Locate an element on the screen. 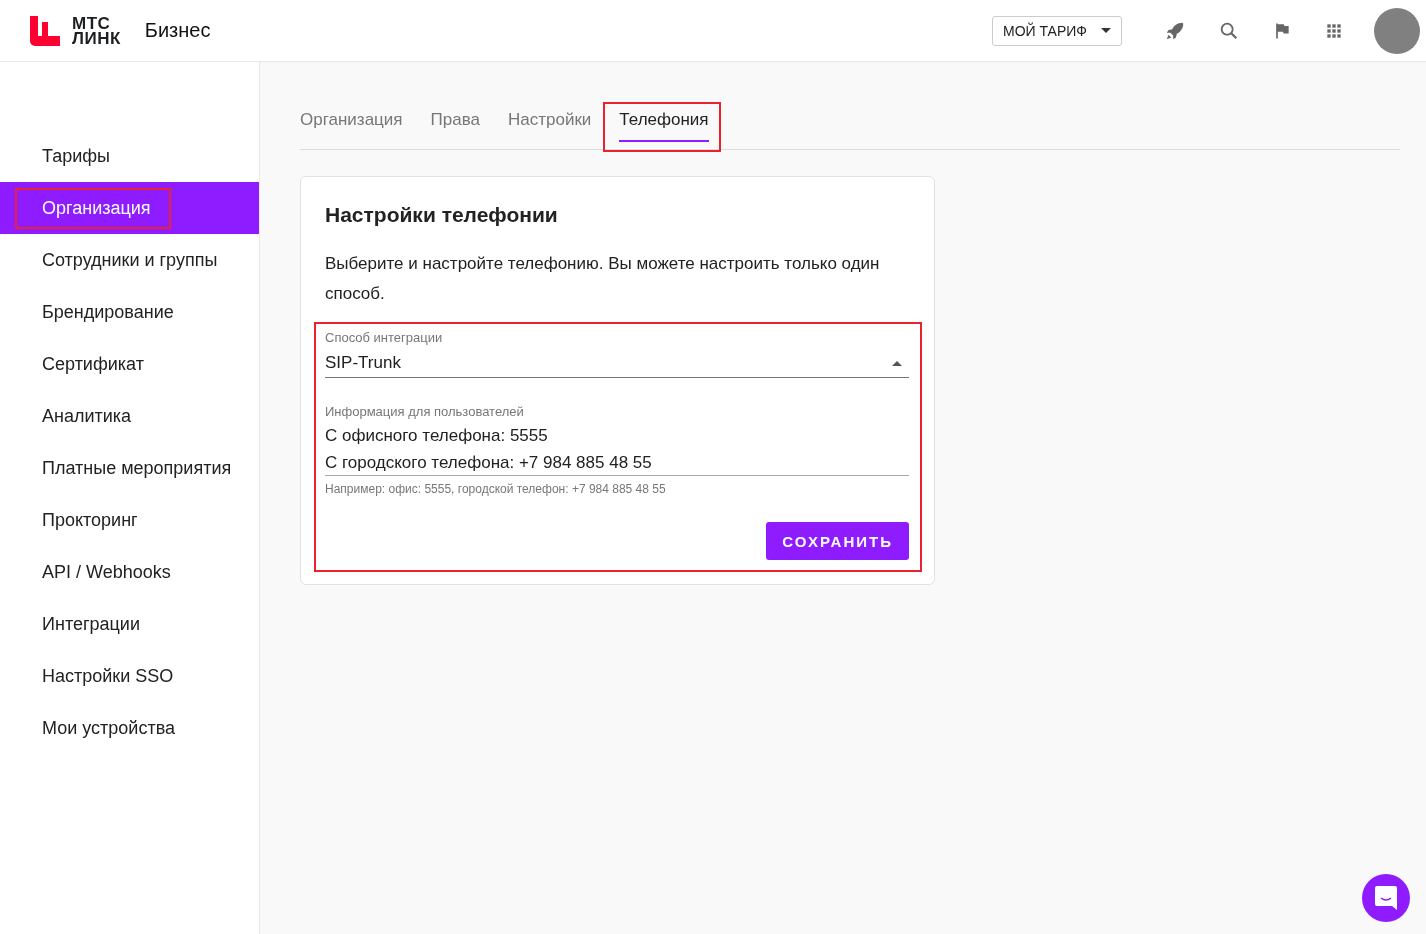  highlight-frame: Организация is located at coordinates (93, 208).